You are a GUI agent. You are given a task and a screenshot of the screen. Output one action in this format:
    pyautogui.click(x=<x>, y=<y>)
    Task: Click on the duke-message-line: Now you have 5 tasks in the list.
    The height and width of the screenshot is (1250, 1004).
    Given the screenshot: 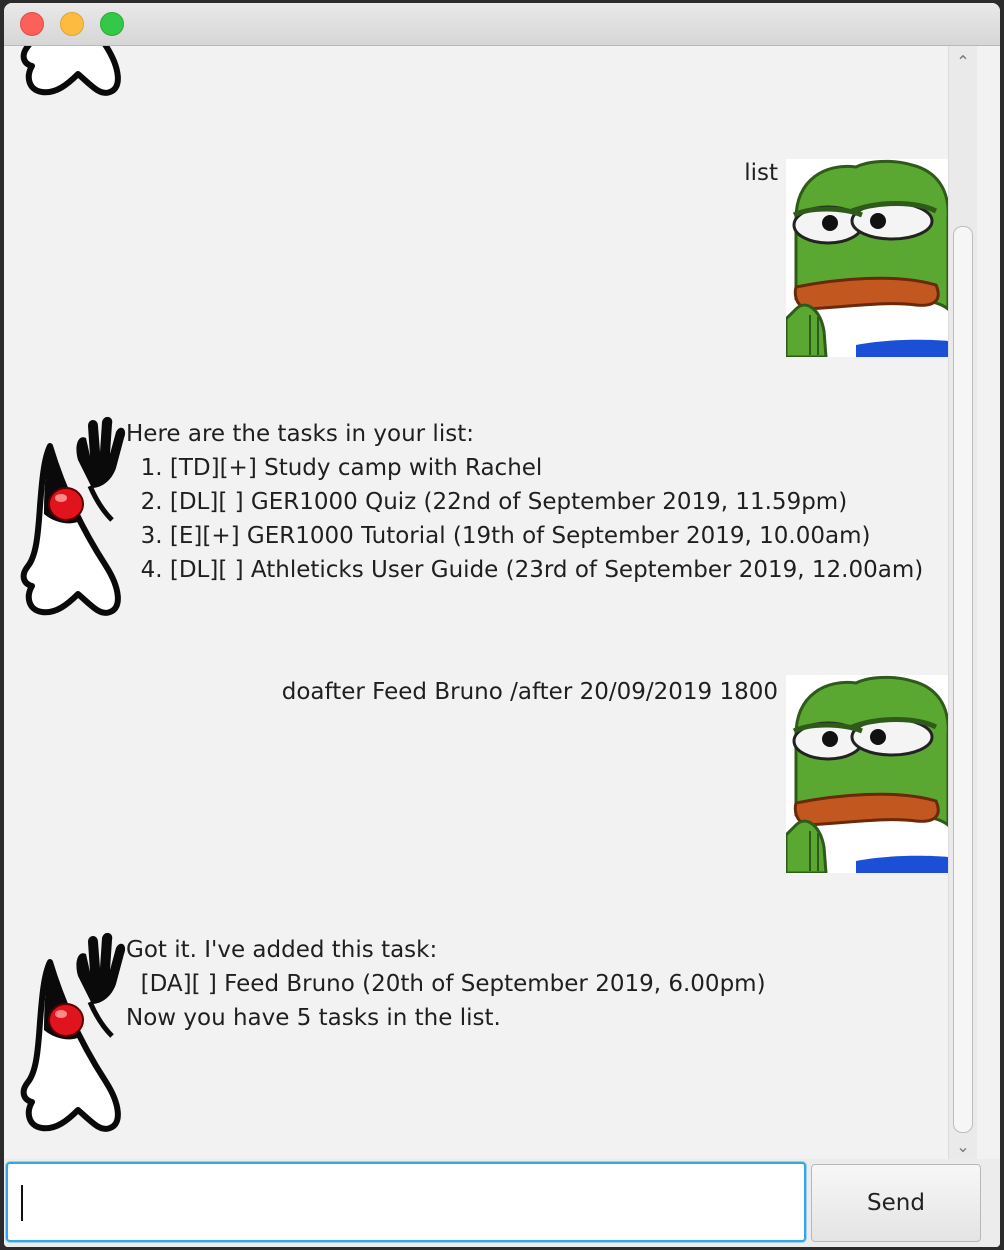 What is the action you would take?
    pyautogui.click(x=313, y=1018)
    